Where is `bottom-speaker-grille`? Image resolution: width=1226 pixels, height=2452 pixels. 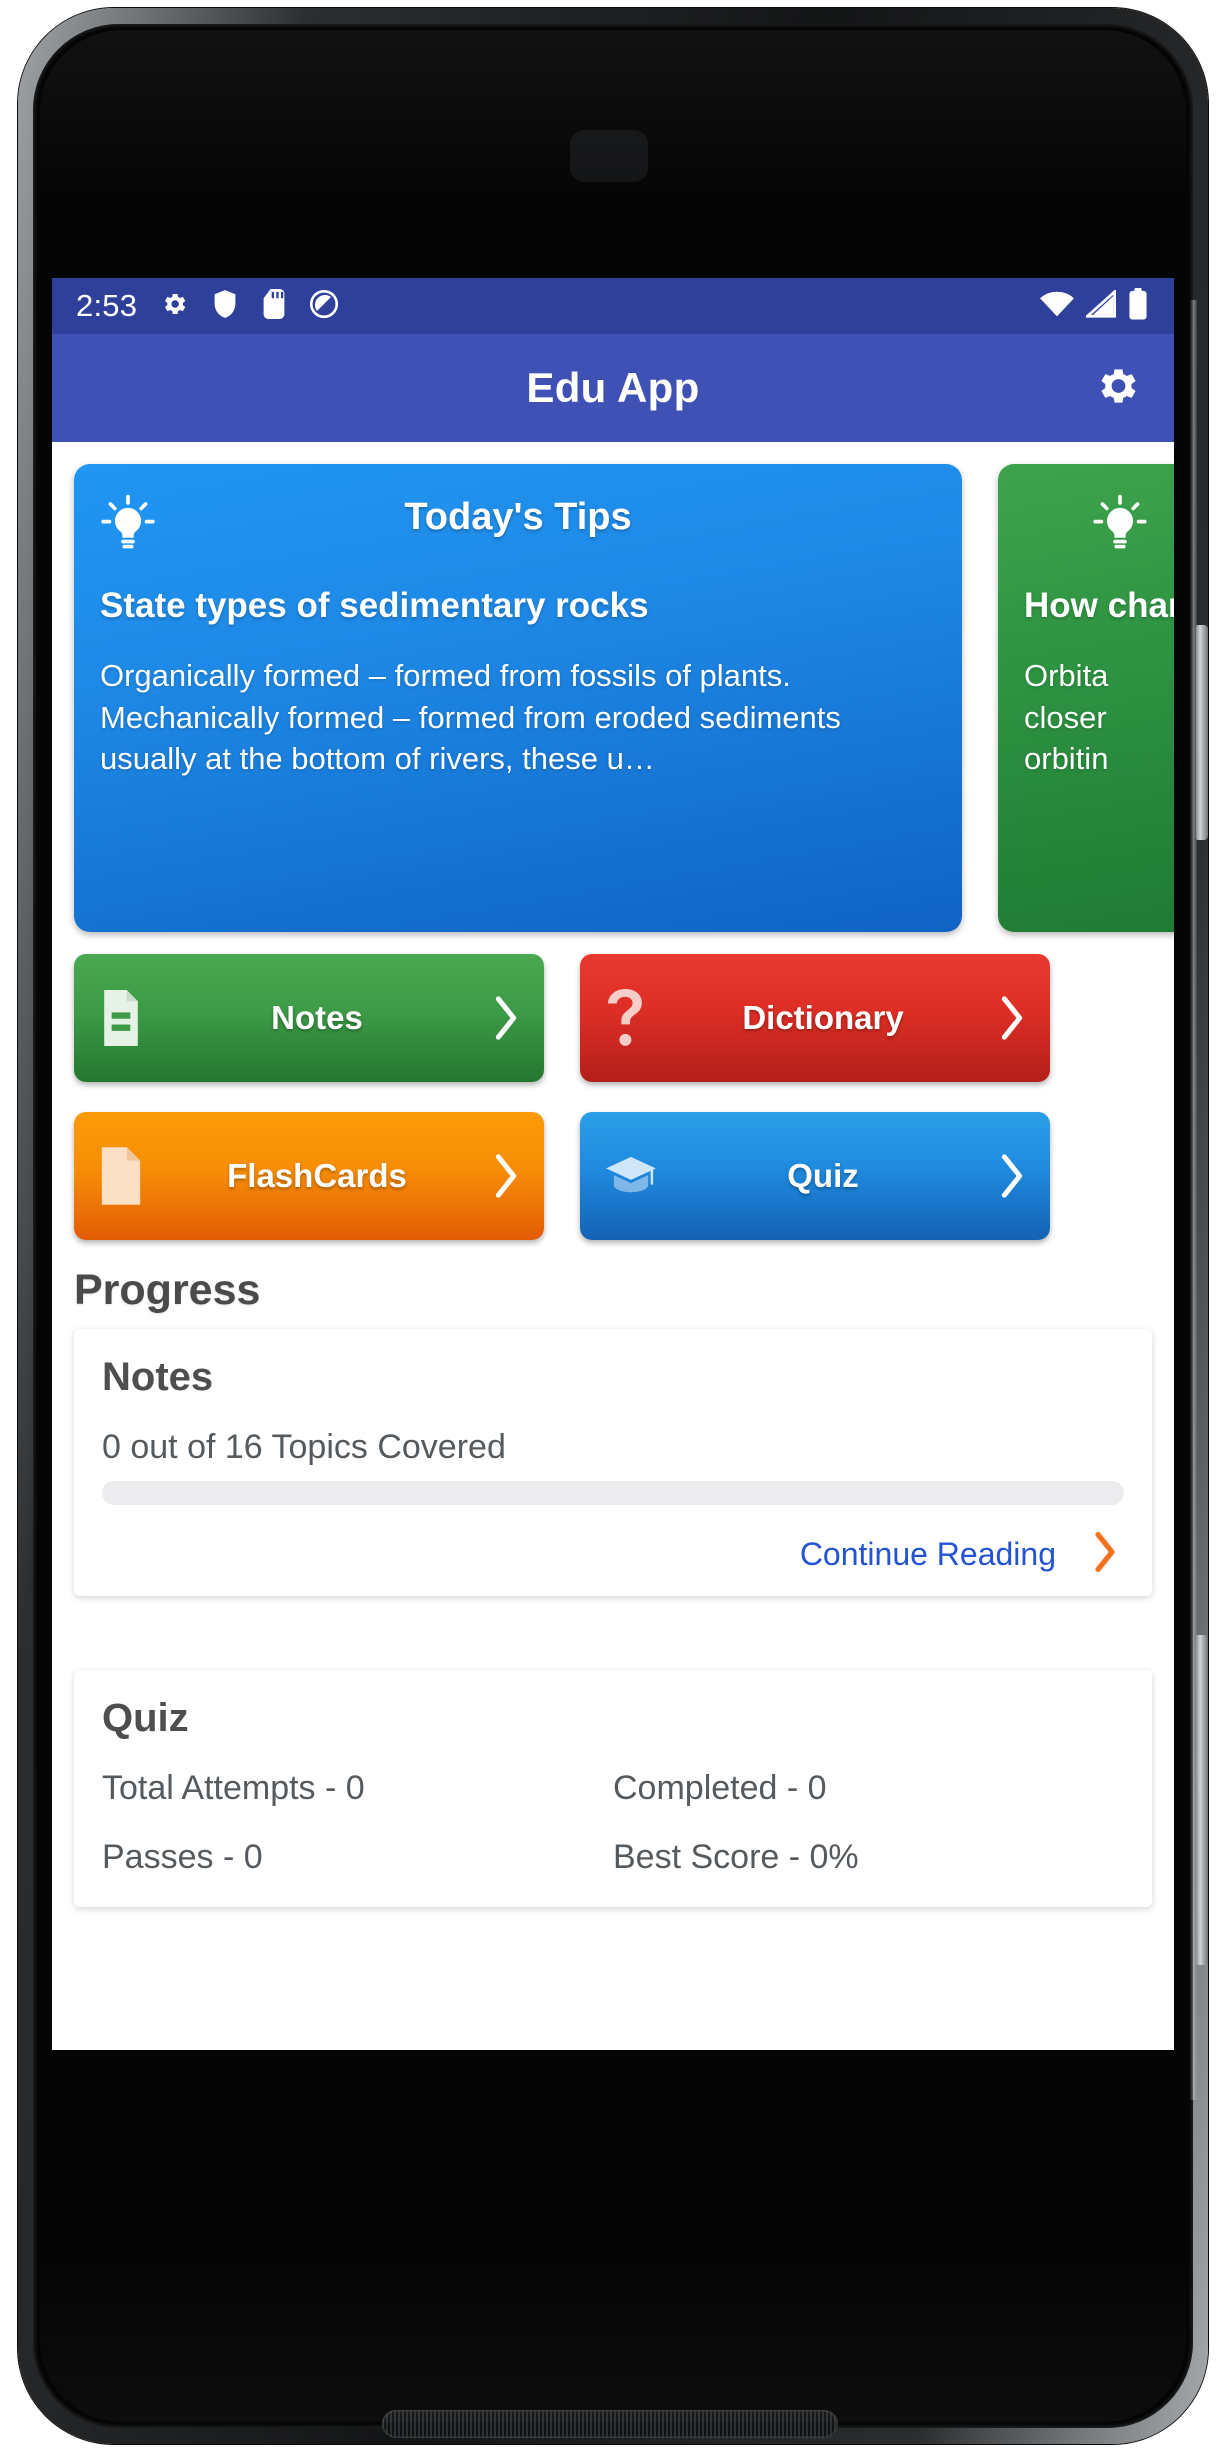 bottom-speaker-grille is located at coordinates (610, 2424).